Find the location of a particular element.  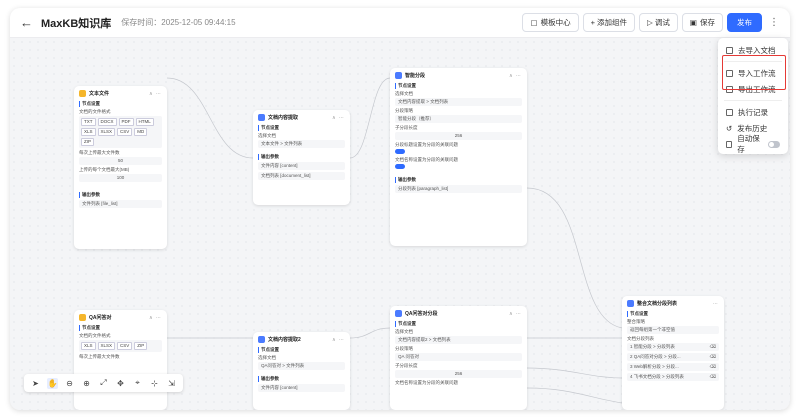

select-doc-field: 文本文件 > 文件列表 is located at coordinates (301, 144).